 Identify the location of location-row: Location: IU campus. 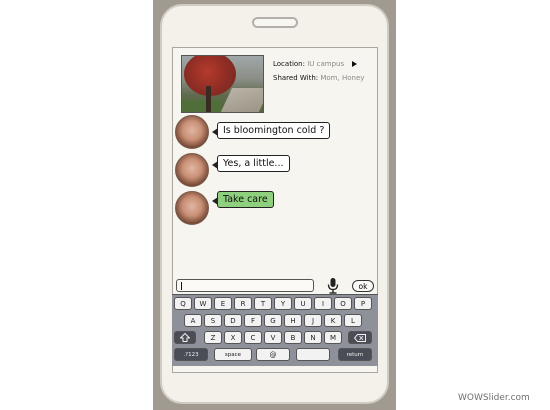
(315, 64).